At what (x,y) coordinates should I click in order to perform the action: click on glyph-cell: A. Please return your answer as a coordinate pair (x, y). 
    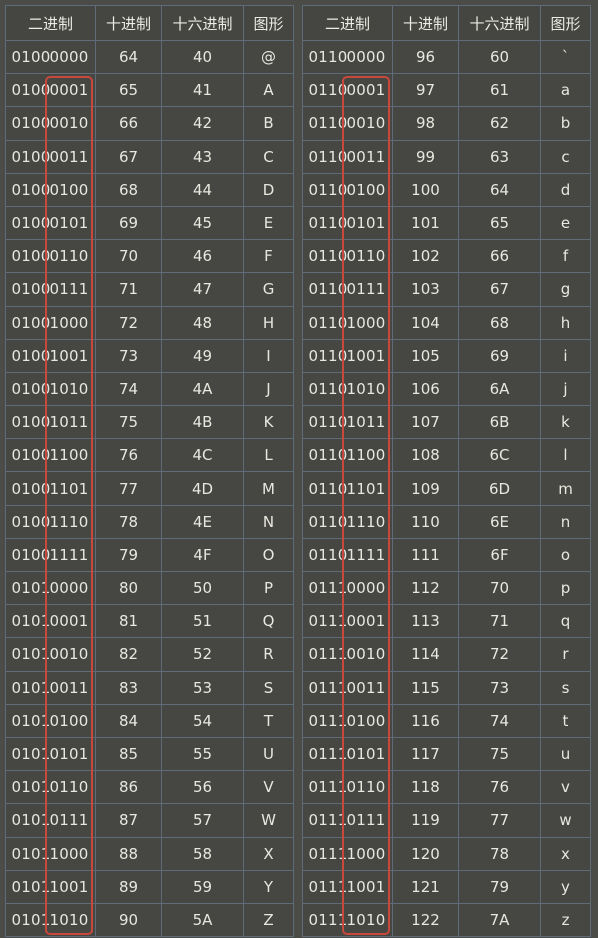
    Looking at the image, I should click on (268, 90).